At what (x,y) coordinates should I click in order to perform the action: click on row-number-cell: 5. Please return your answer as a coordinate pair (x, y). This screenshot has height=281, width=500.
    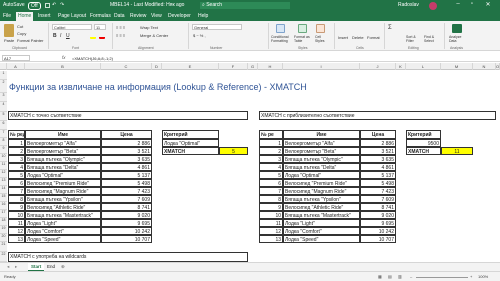
    Looking at the image, I should click on (271, 175).